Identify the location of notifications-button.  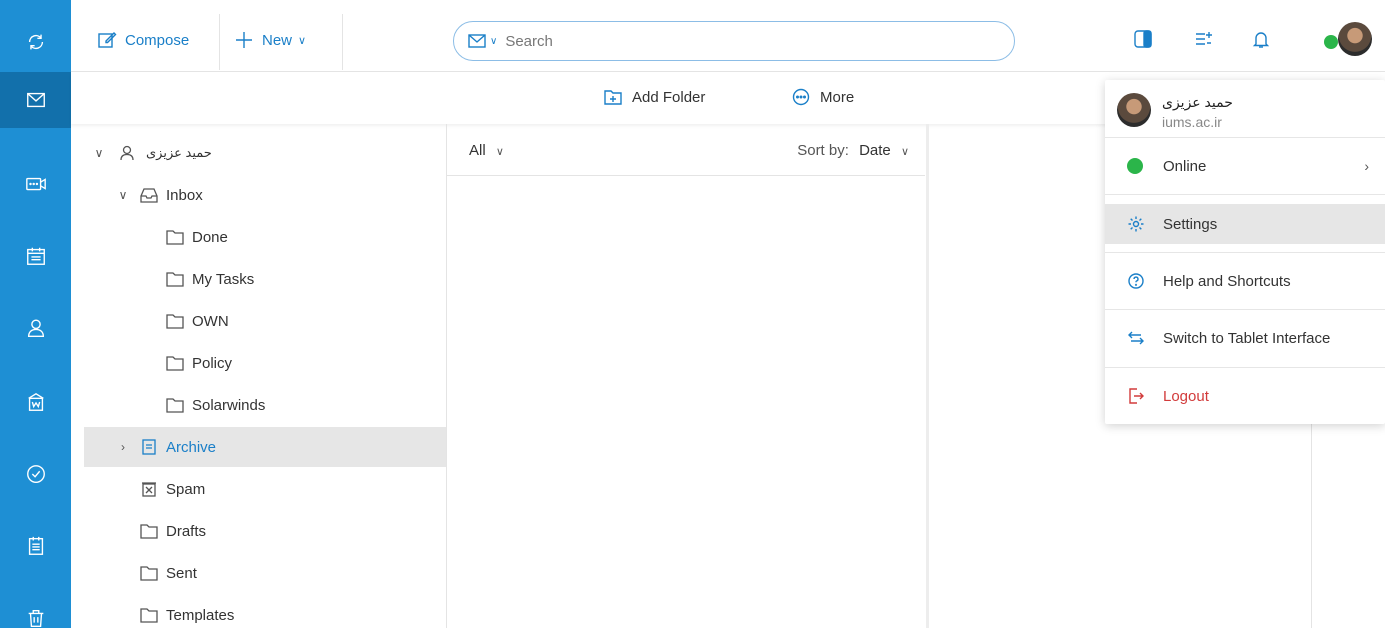
(1261, 39).